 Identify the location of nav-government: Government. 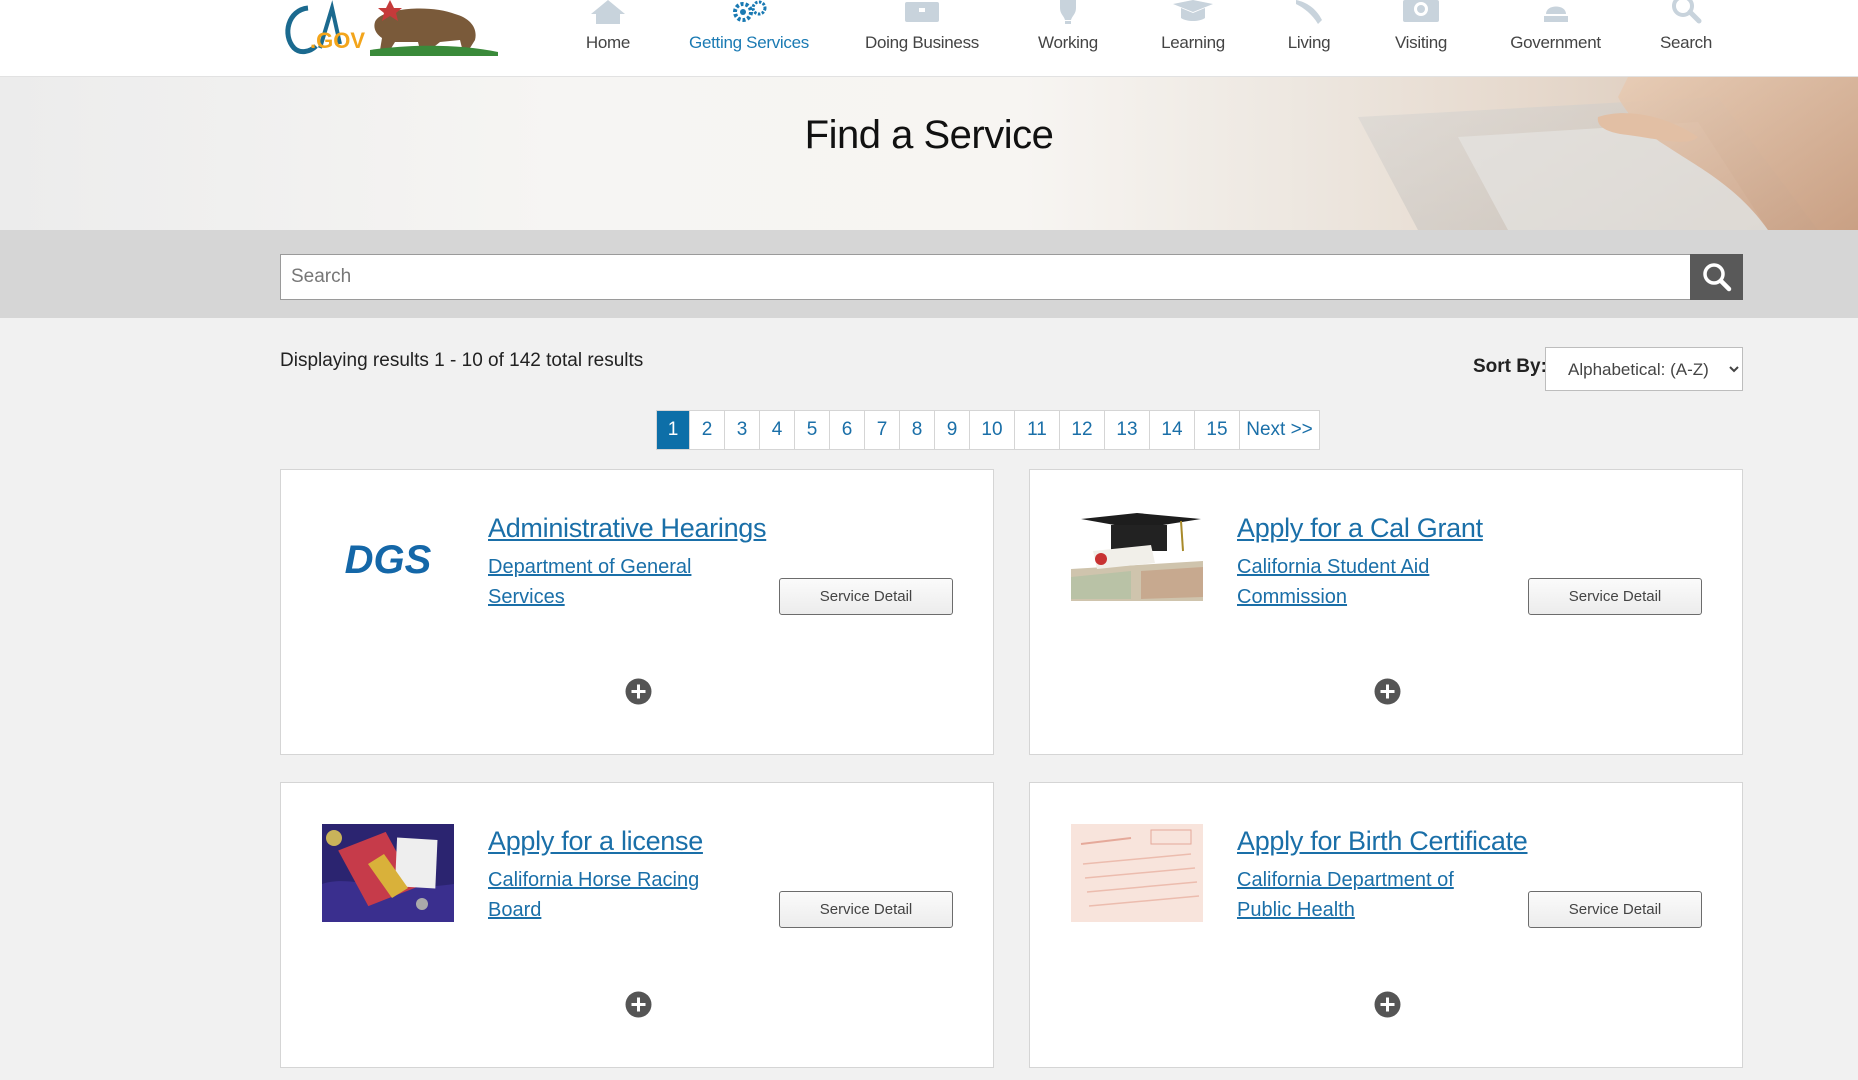
(1555, 38).